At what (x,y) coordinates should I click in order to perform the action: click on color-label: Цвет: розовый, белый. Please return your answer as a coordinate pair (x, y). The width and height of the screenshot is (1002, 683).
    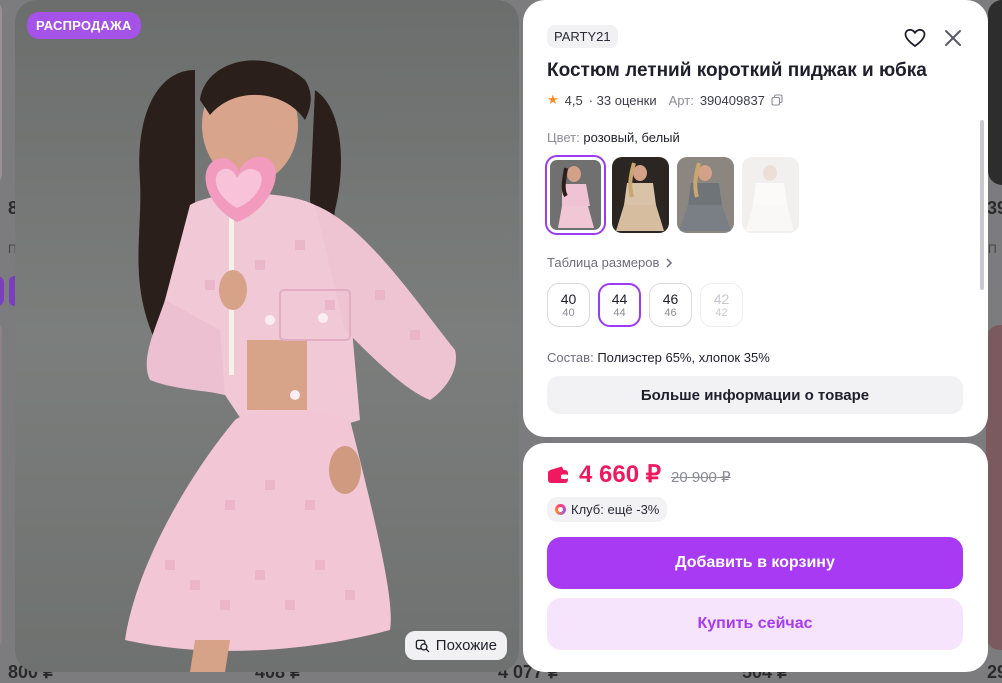
    Looking at the image, I should click on (613, 137).